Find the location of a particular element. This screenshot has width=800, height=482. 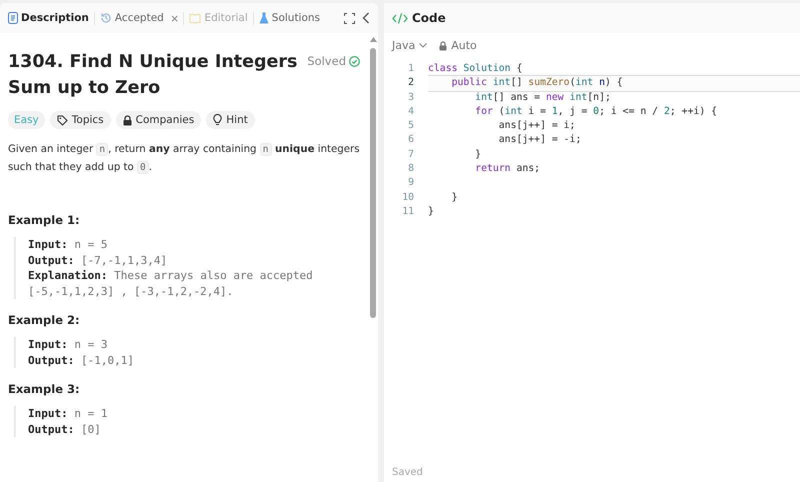

code-line: return ans; is located at coordinates (508, 169).